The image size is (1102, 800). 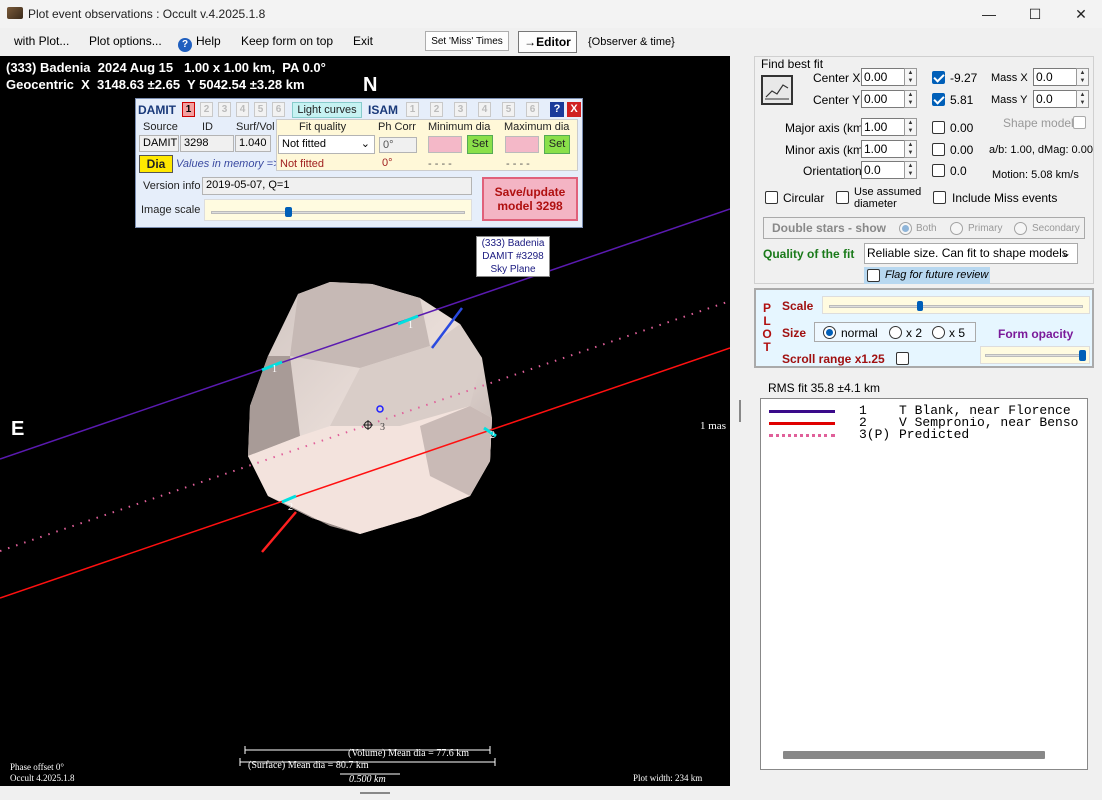 I want to click on scale-slider, so click(x=956, y=305).